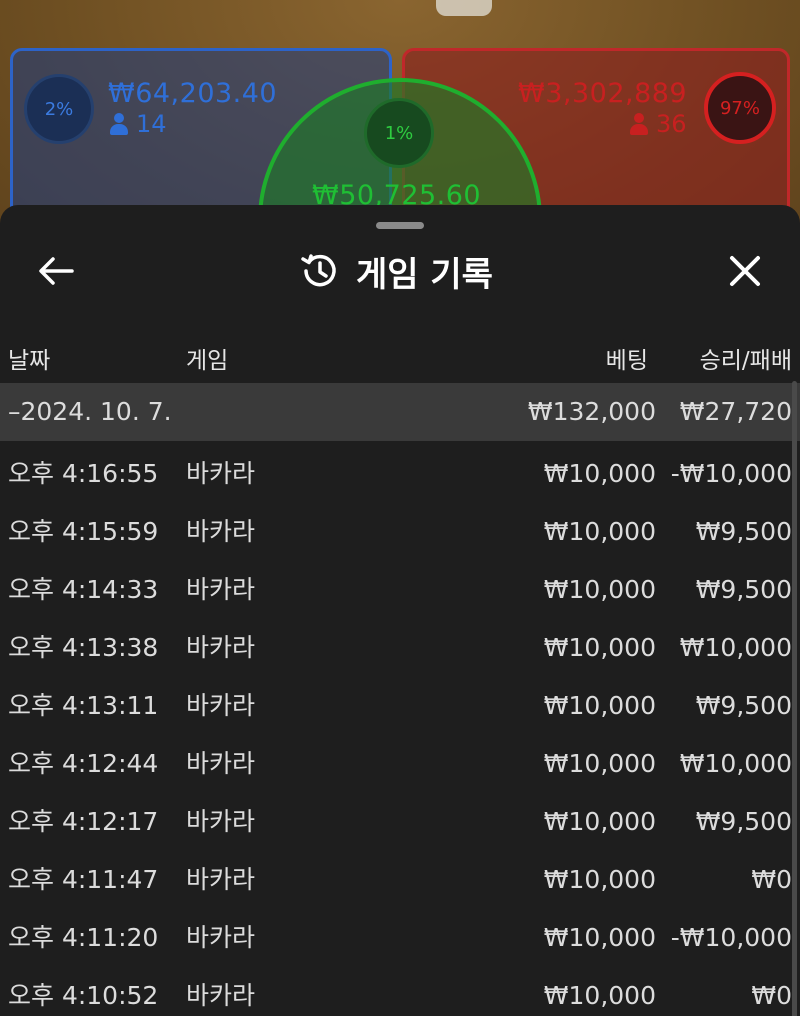 Image resolution: width=800 pixels, height=1016 pixels. I want to click on banker-count-value: 36, so click(671, 124).